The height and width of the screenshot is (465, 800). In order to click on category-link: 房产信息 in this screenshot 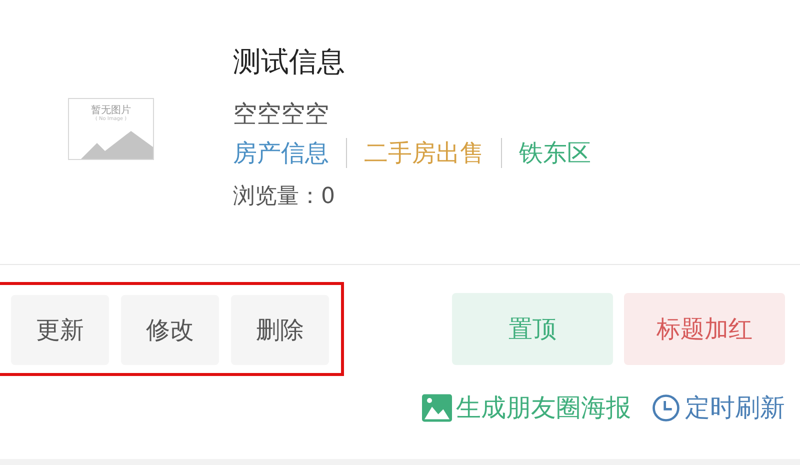, I will do `click(281, 153)`.